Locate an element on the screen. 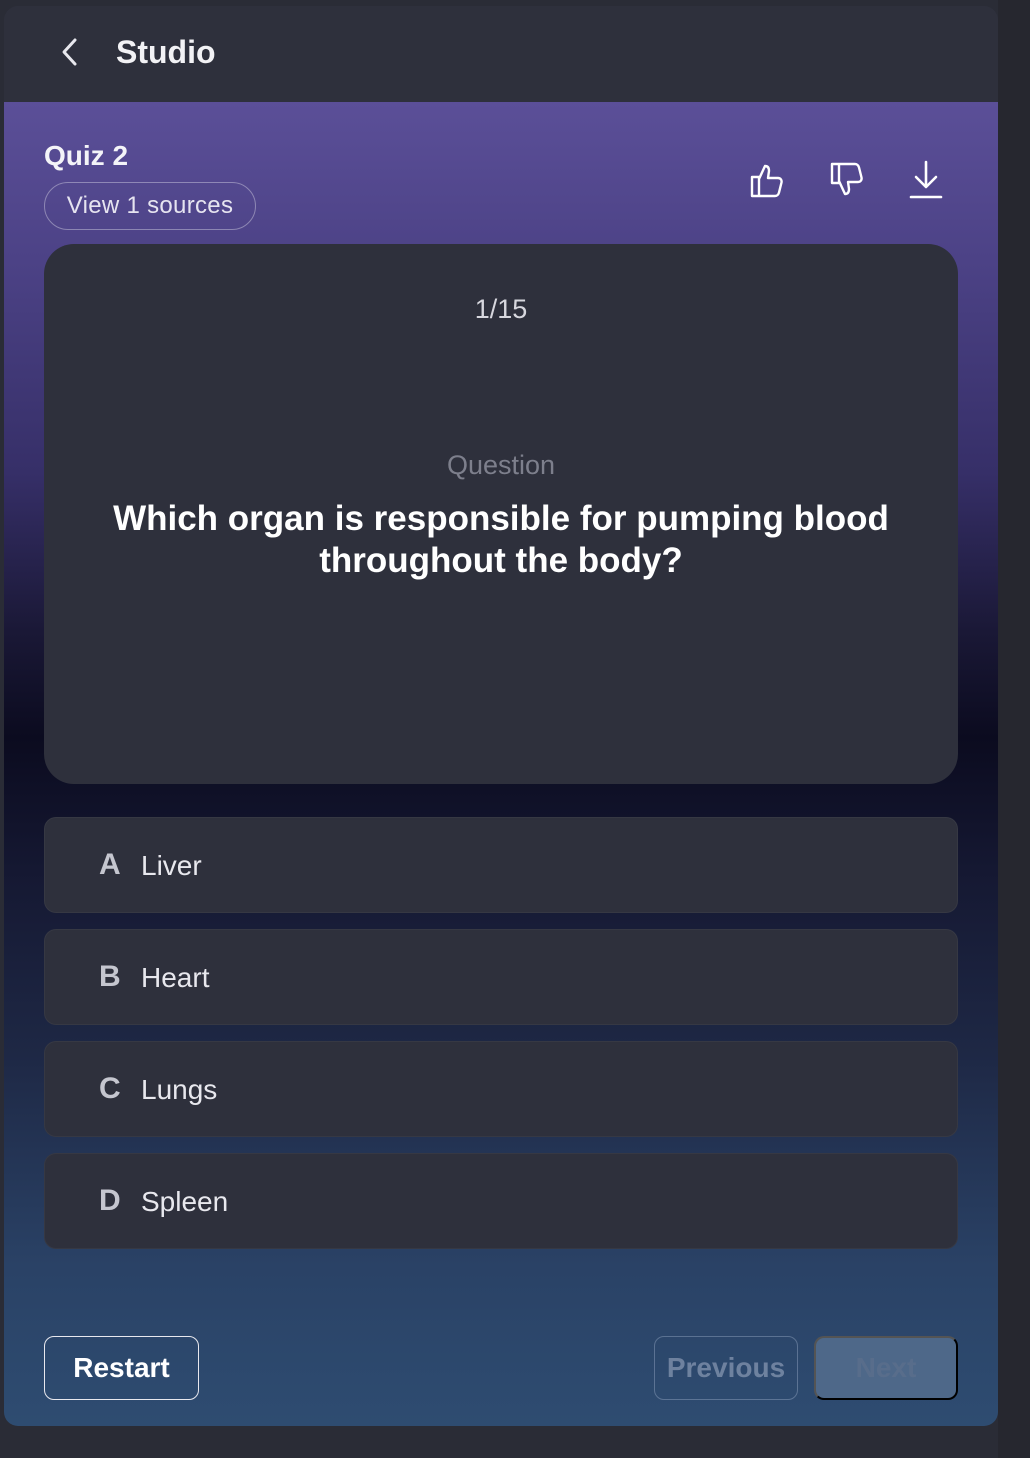  chevron-left-icon is located at coordinates (70, 54).